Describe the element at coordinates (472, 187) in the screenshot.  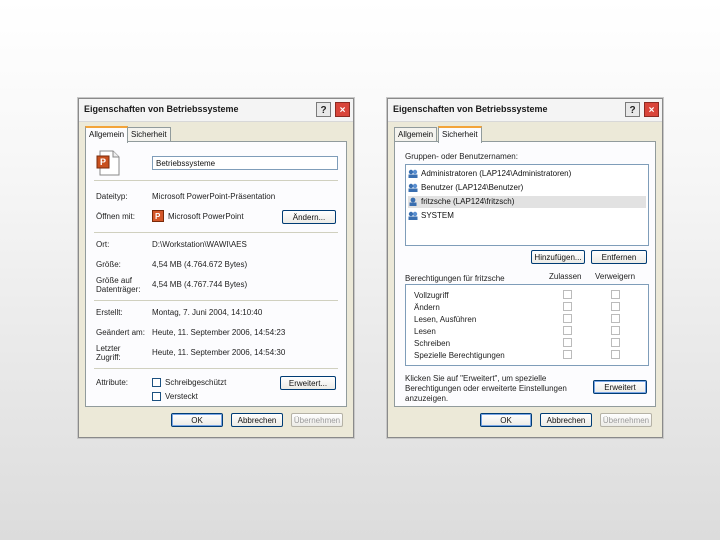
I see `user-name: Benutzer (LAP124\Benutzer)` at that location.